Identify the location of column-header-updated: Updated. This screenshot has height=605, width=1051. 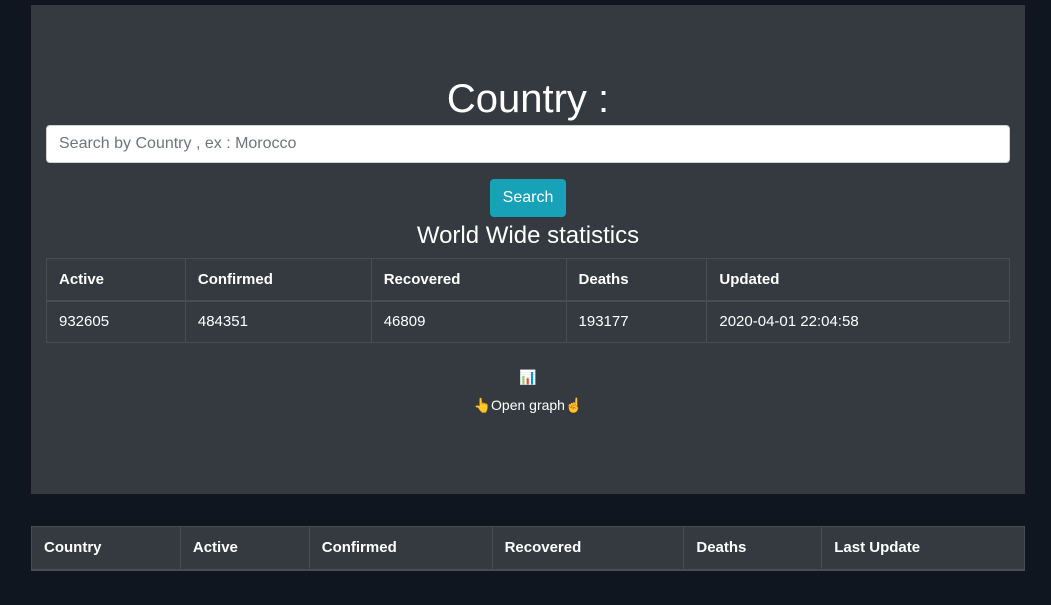
(858, 280).